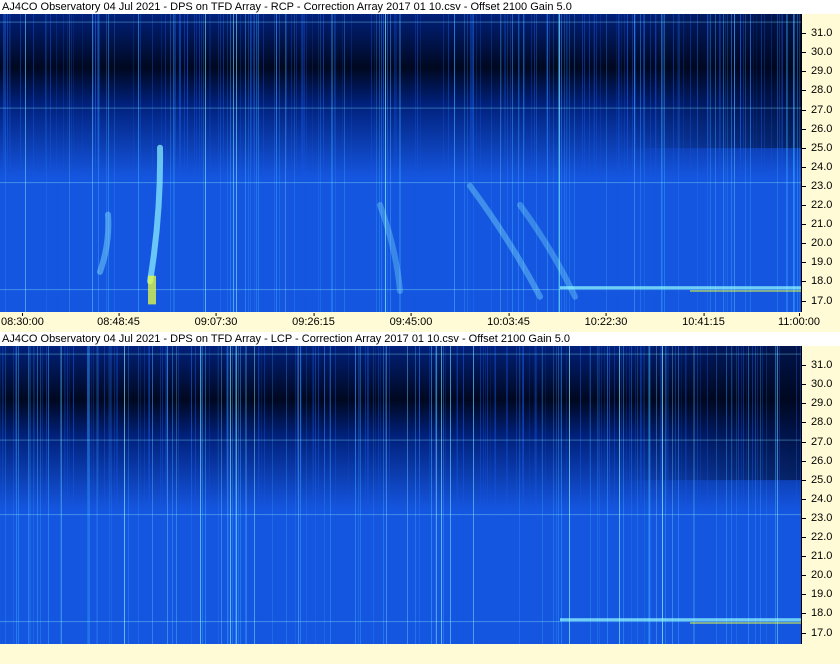 The width and height of the screenshot is (840, 664). What do you see at coordinates (606, 320) in the screenshot?
I see `x-tick-label: 10:22:30` at bounding box center [606, 320].